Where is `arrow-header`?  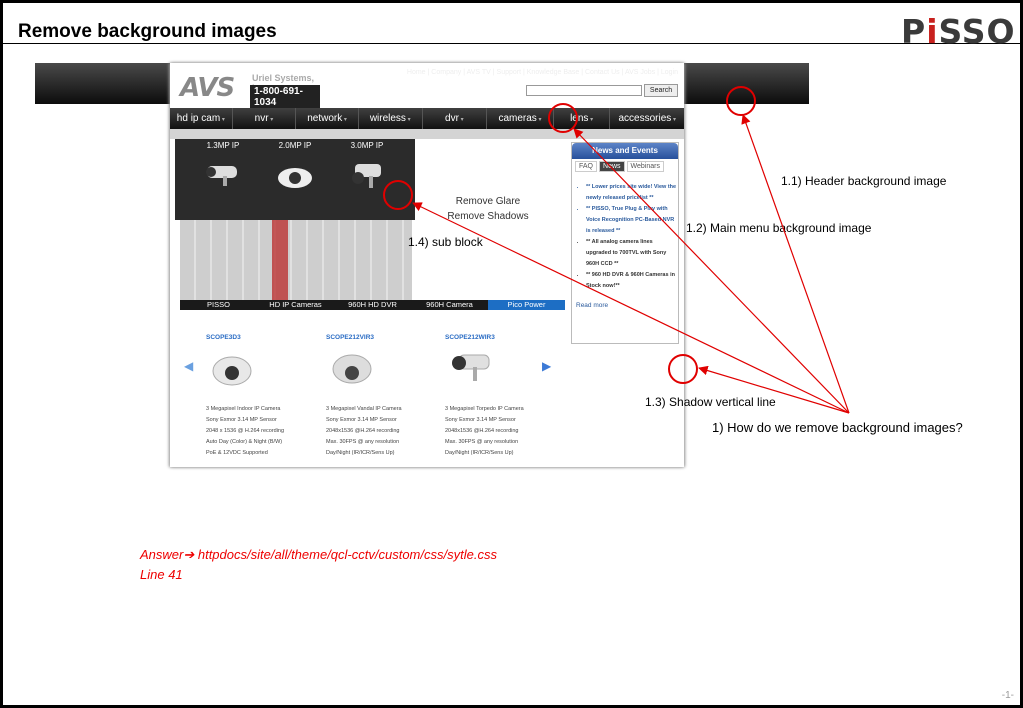 arrow-header is located at coordinates (795, 264).